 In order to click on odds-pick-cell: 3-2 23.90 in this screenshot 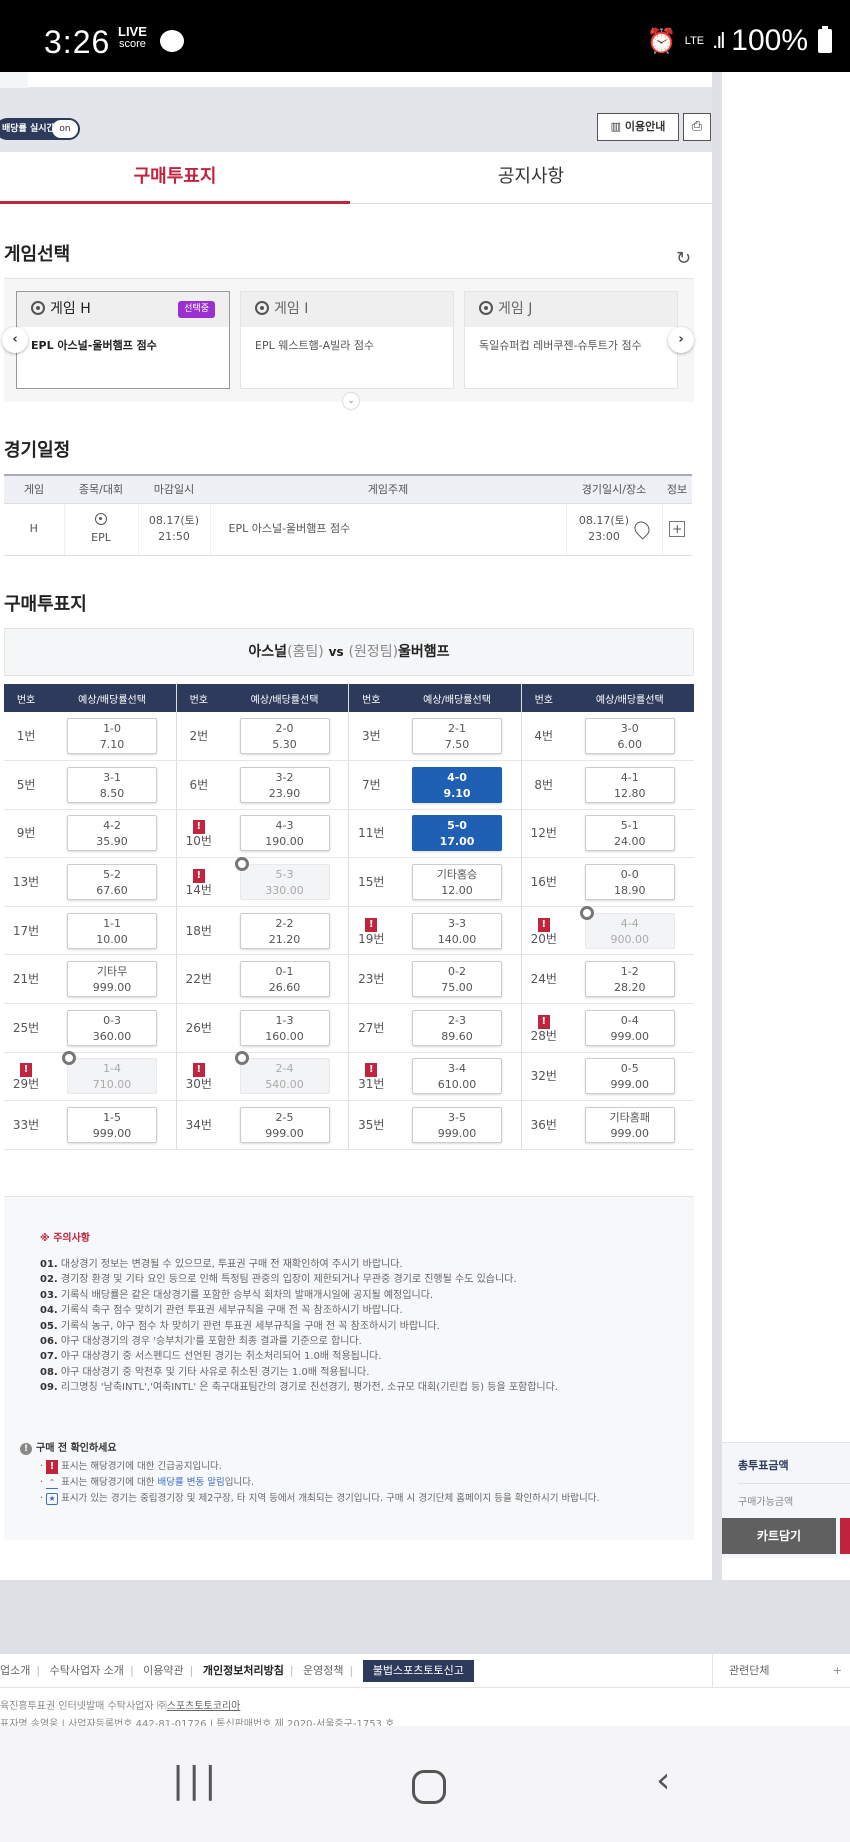, I will do `click(285, 785)`.